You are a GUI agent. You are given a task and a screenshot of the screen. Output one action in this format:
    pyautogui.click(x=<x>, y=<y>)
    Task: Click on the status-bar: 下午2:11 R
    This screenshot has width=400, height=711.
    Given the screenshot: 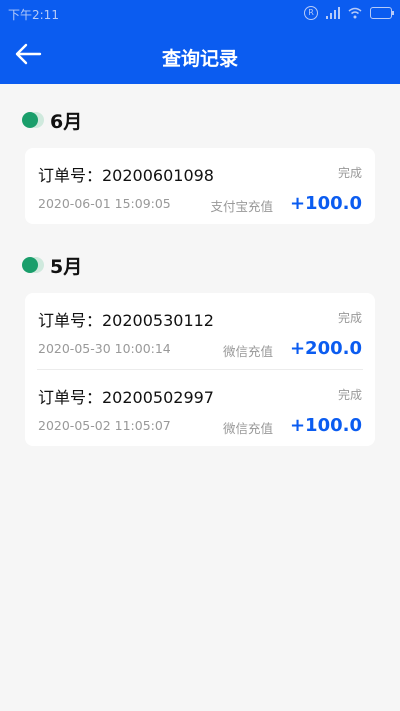 What is the action you would take?
    pyautogui.click(x=200, y=14)
    